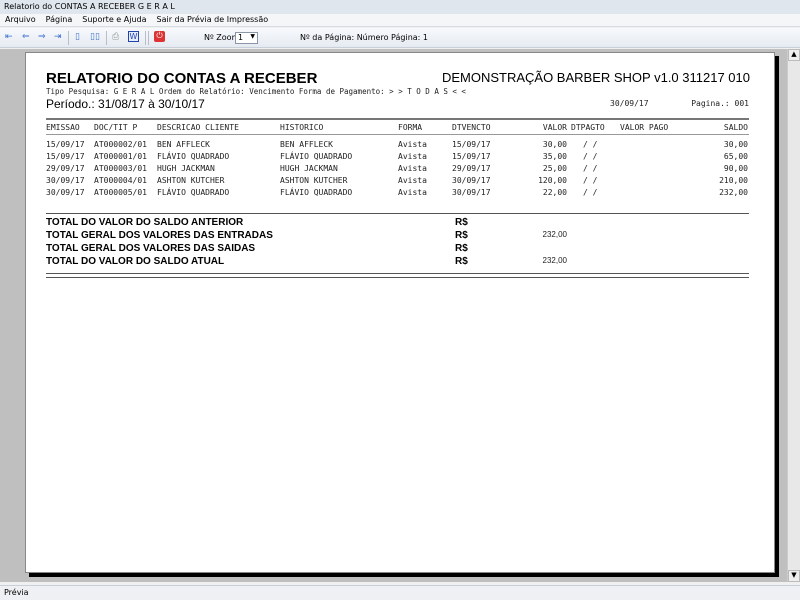  What do you see at coordinates (125, 104) in the screenshot?
I see `report-period: Período.: 31/08/17 à 30/10/17` at bounding box center [125, 104].